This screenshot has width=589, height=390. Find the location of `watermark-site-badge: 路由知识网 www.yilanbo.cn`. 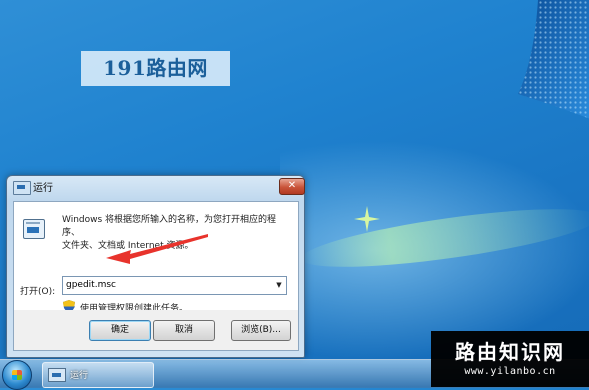

watermark-site-badge: 路由知识网 www.yilanbo.cn is located at coordinates (510, 359).